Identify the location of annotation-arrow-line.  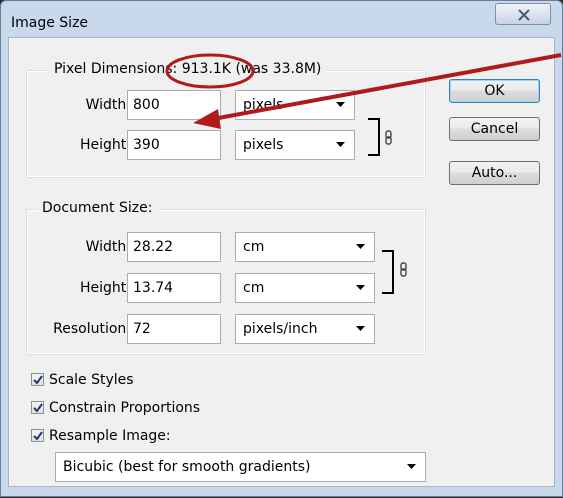
(387, 87).